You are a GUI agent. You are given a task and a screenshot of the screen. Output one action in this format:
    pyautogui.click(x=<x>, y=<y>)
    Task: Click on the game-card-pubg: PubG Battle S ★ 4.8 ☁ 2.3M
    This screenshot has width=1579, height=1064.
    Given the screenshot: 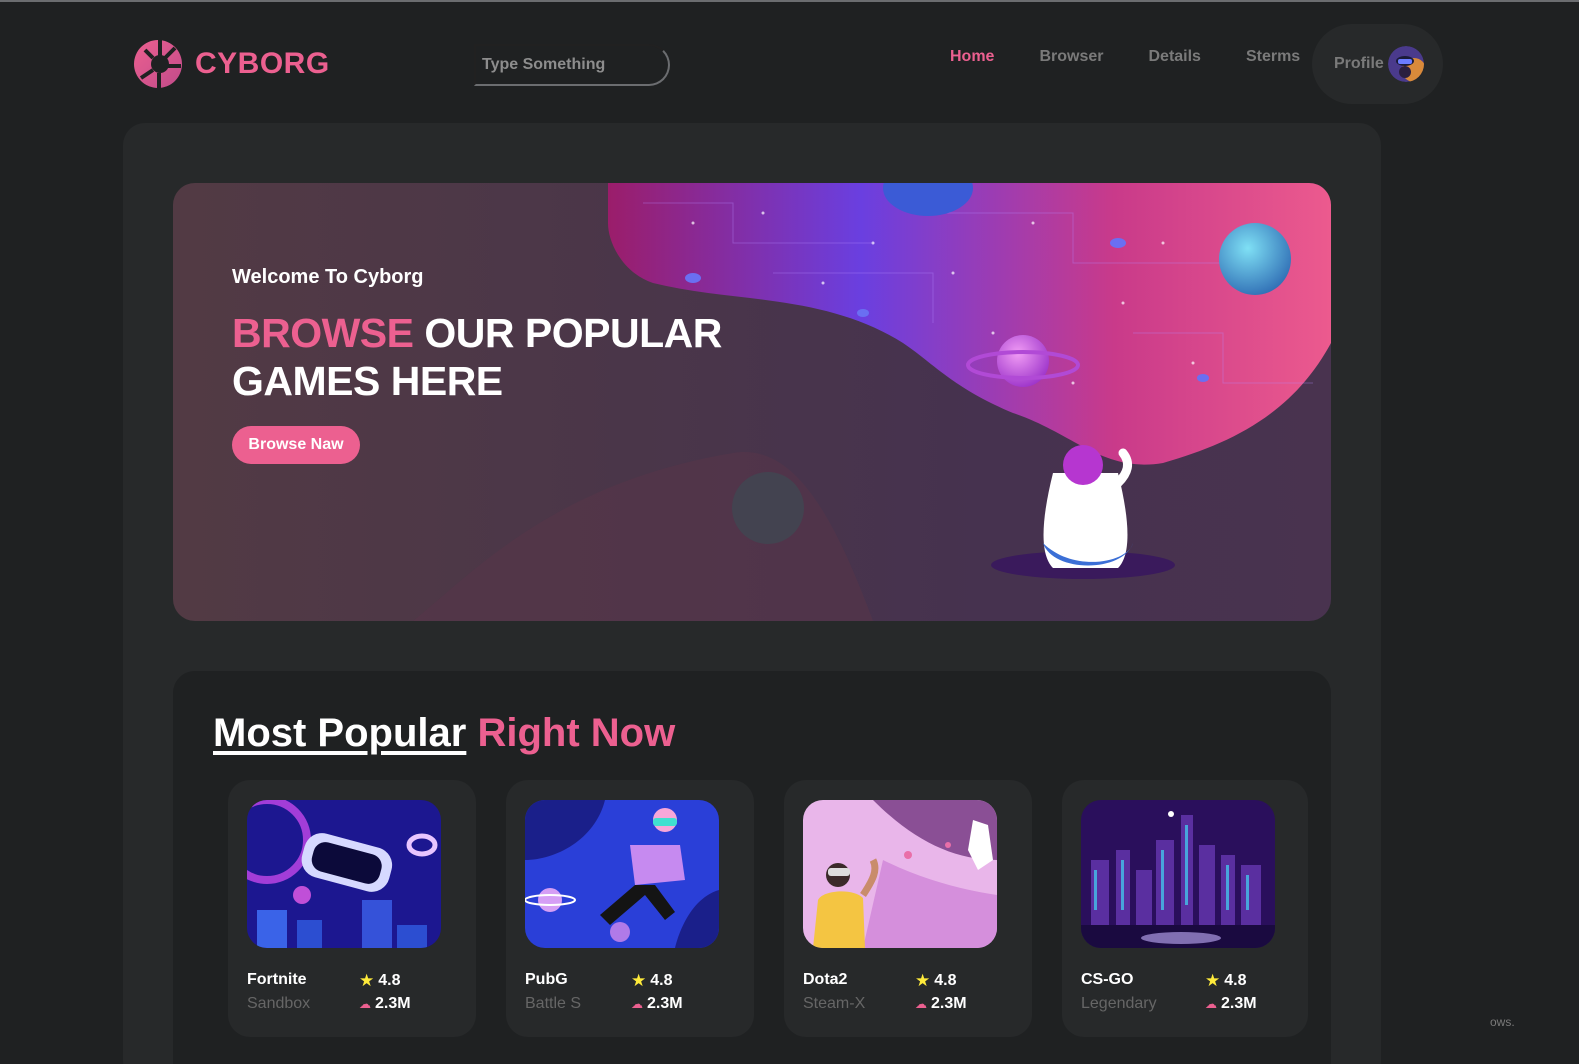 What is the action you would take?
    pyautogui.click(x=630, y=908)
    